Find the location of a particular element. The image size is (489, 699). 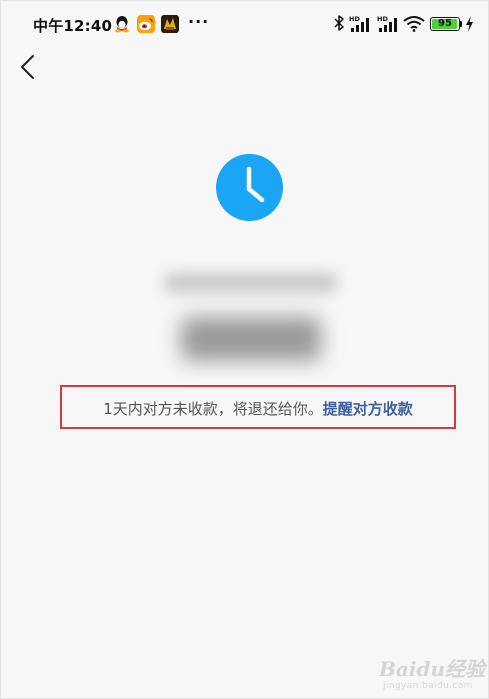

wifi-icon is located at coordinates (414, 24).